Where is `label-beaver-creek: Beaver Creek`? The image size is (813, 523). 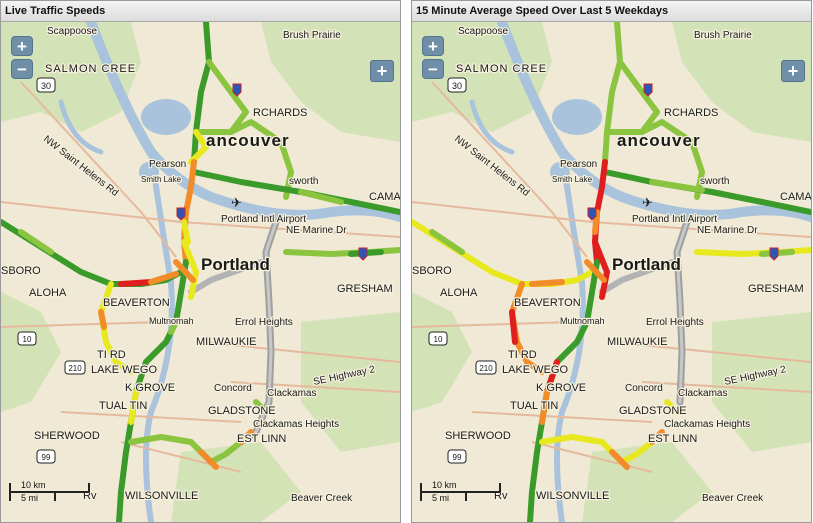 label-beaver-creek: Beaver Creek is located at coordinates (733, 498).